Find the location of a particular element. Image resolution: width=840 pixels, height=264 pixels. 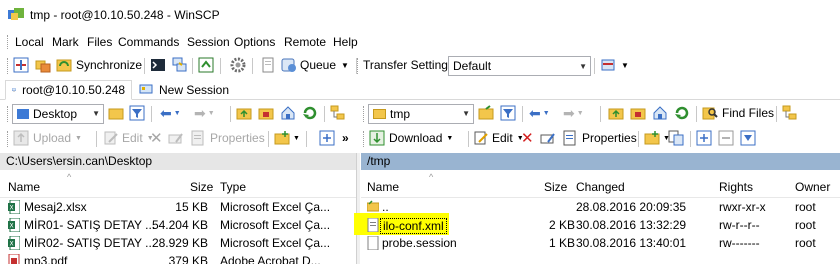

local-back-button: ⬅ ▼ is located at coordinates (170, 113).